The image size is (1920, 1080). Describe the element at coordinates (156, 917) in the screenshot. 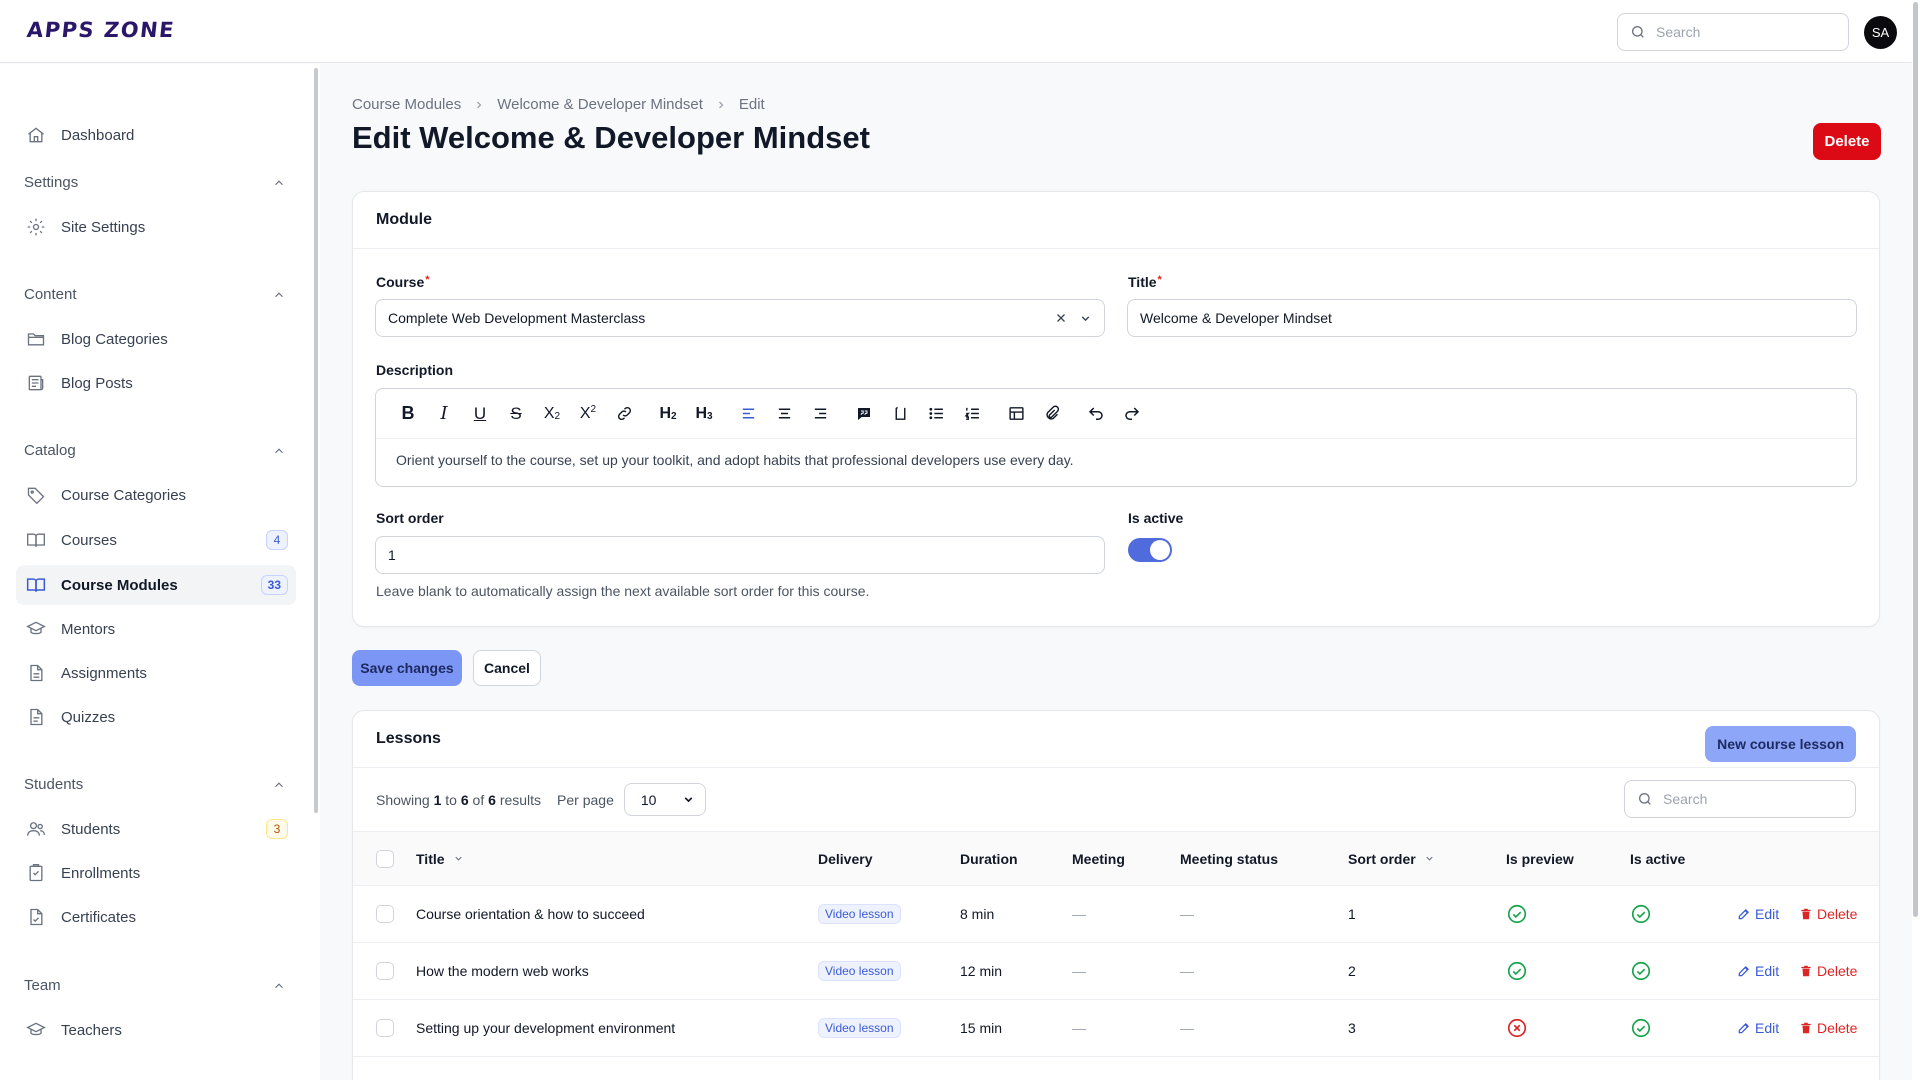

I see `sidebar-item-certificates: Certificates` at that location.